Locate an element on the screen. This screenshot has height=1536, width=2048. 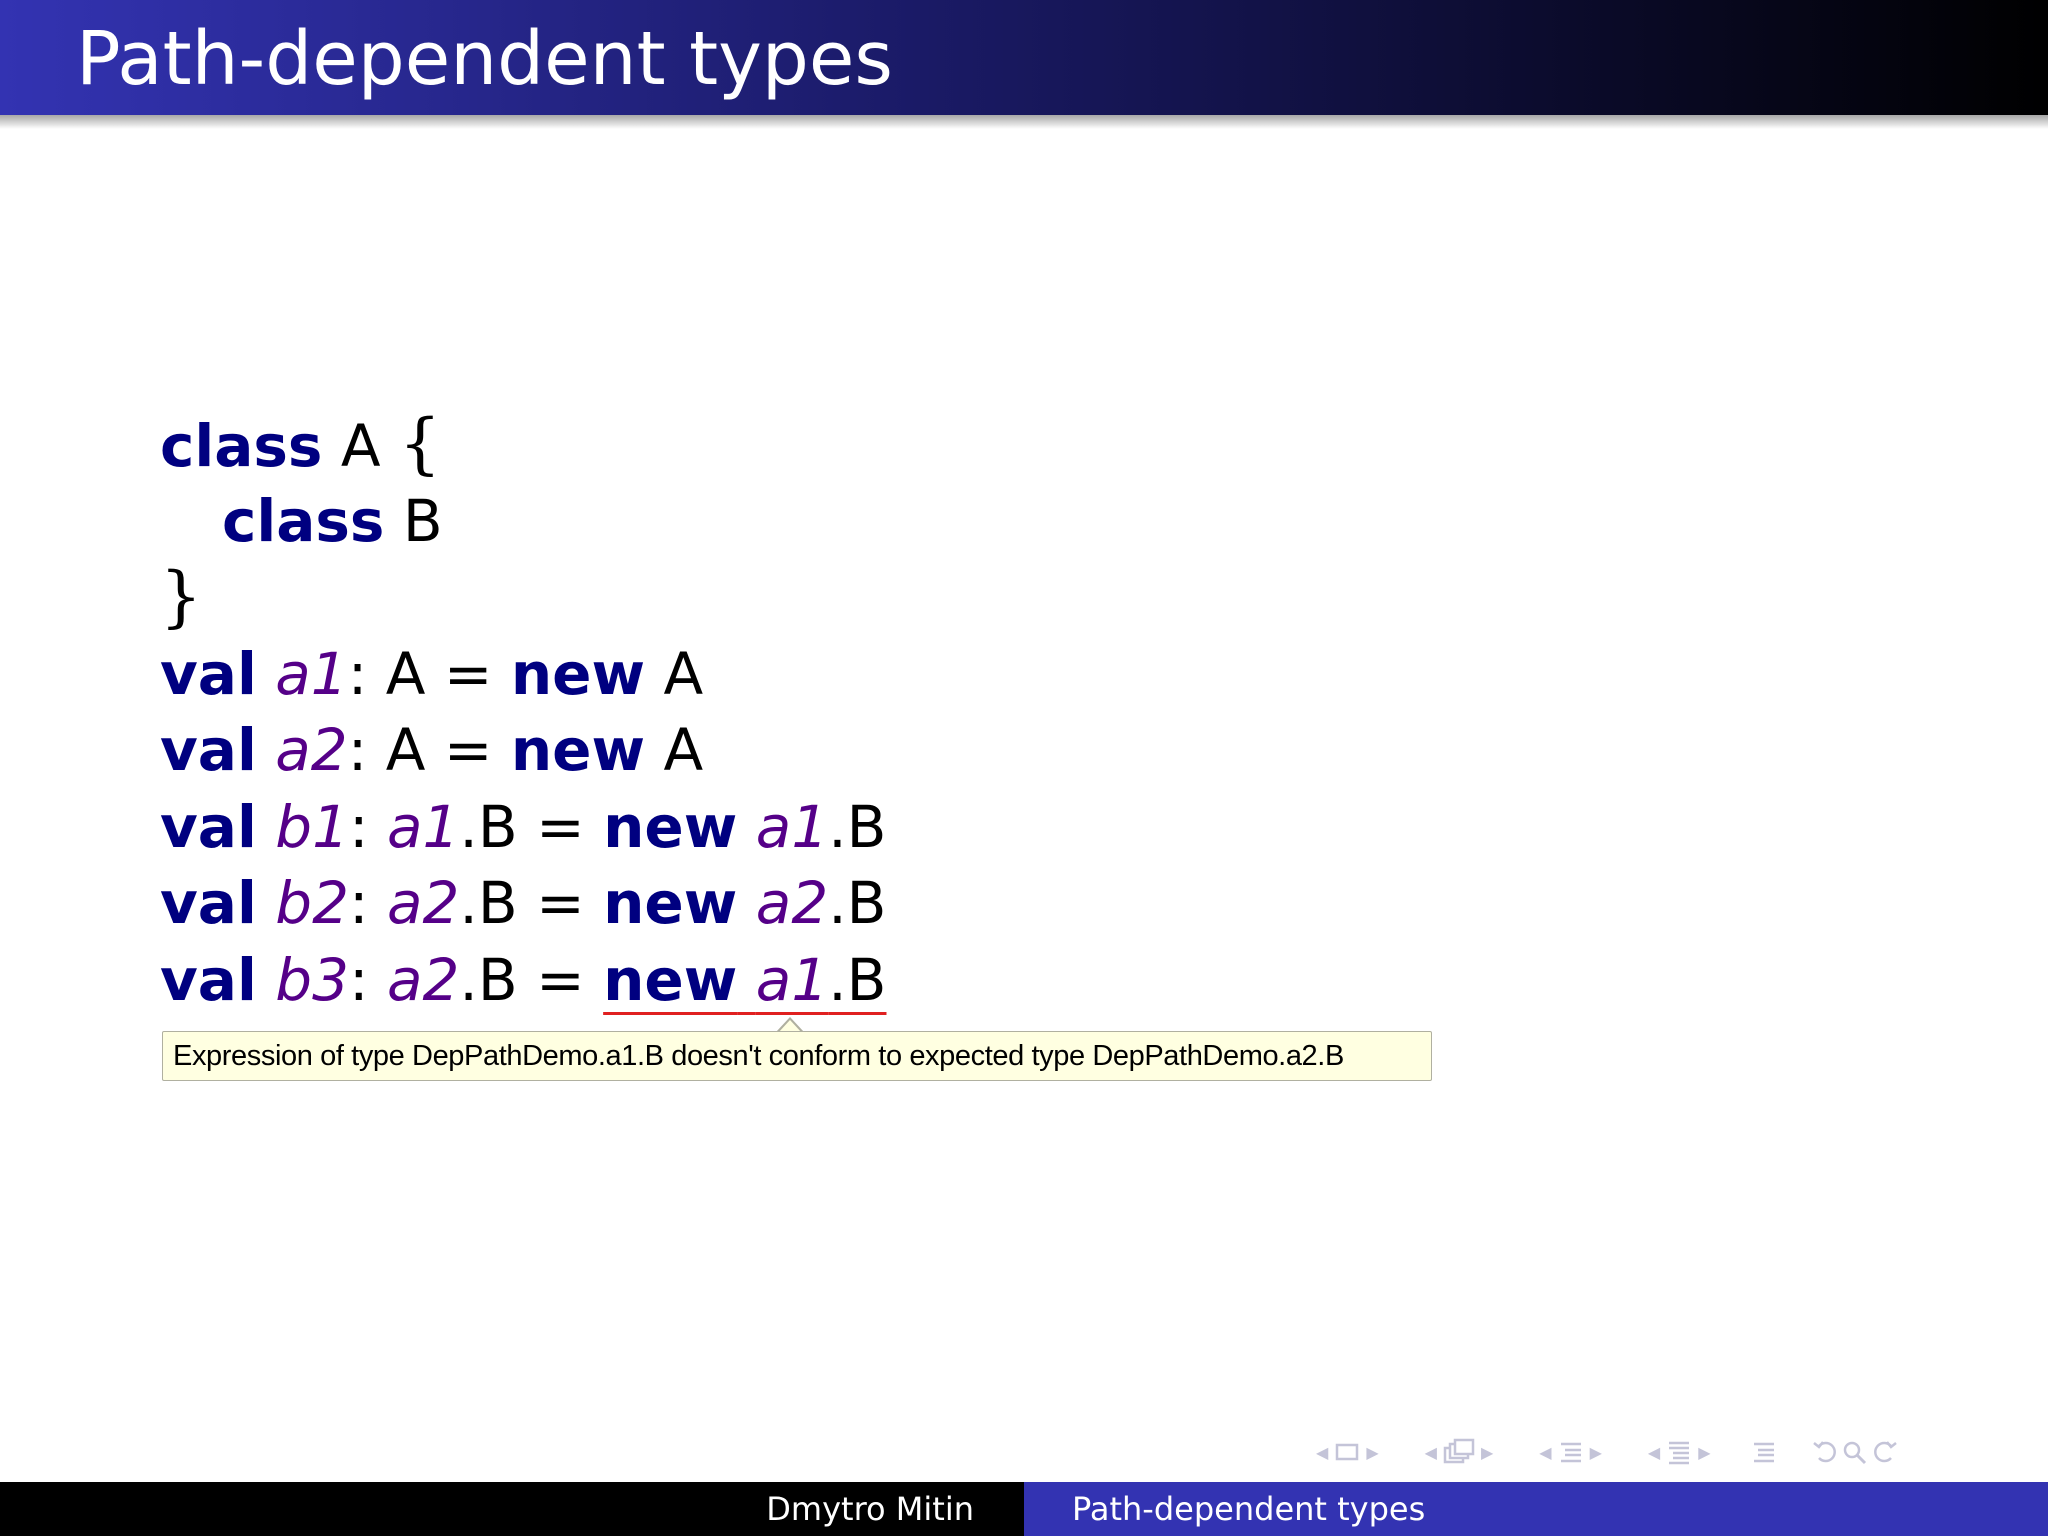
code-line-7: val b2: a2.B = new a2.B is located at coordinates (523, 903).